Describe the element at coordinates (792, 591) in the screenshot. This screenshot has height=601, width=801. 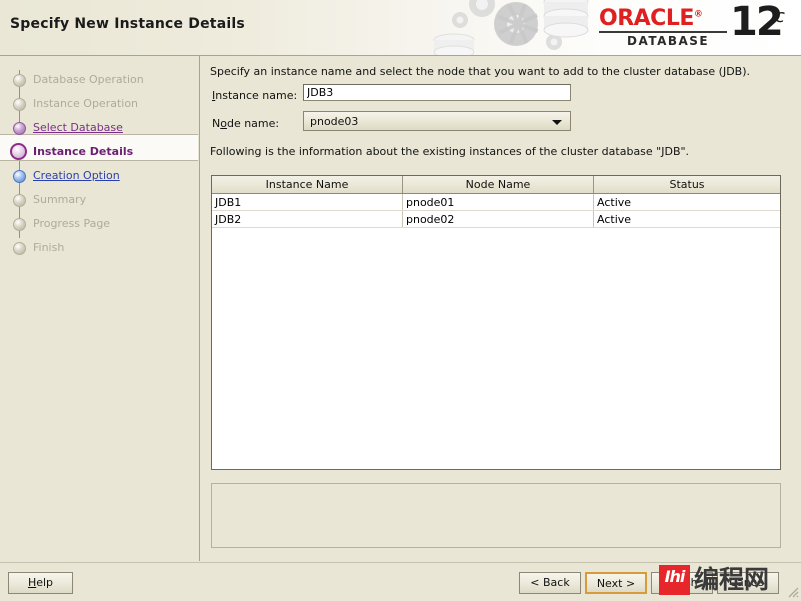
I see `resize-grip` at that location.